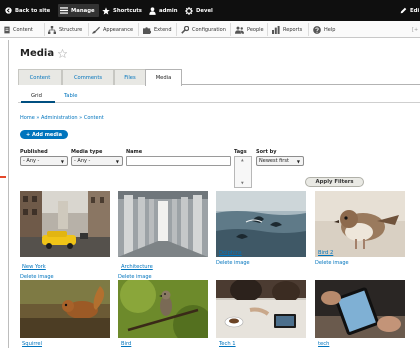 The width and height of the screenshot is (420, 348). What do you see at coordinates (36, 96) in the screenshot?
I see `tab-grid: Grid` at bounding box center [36, 96].